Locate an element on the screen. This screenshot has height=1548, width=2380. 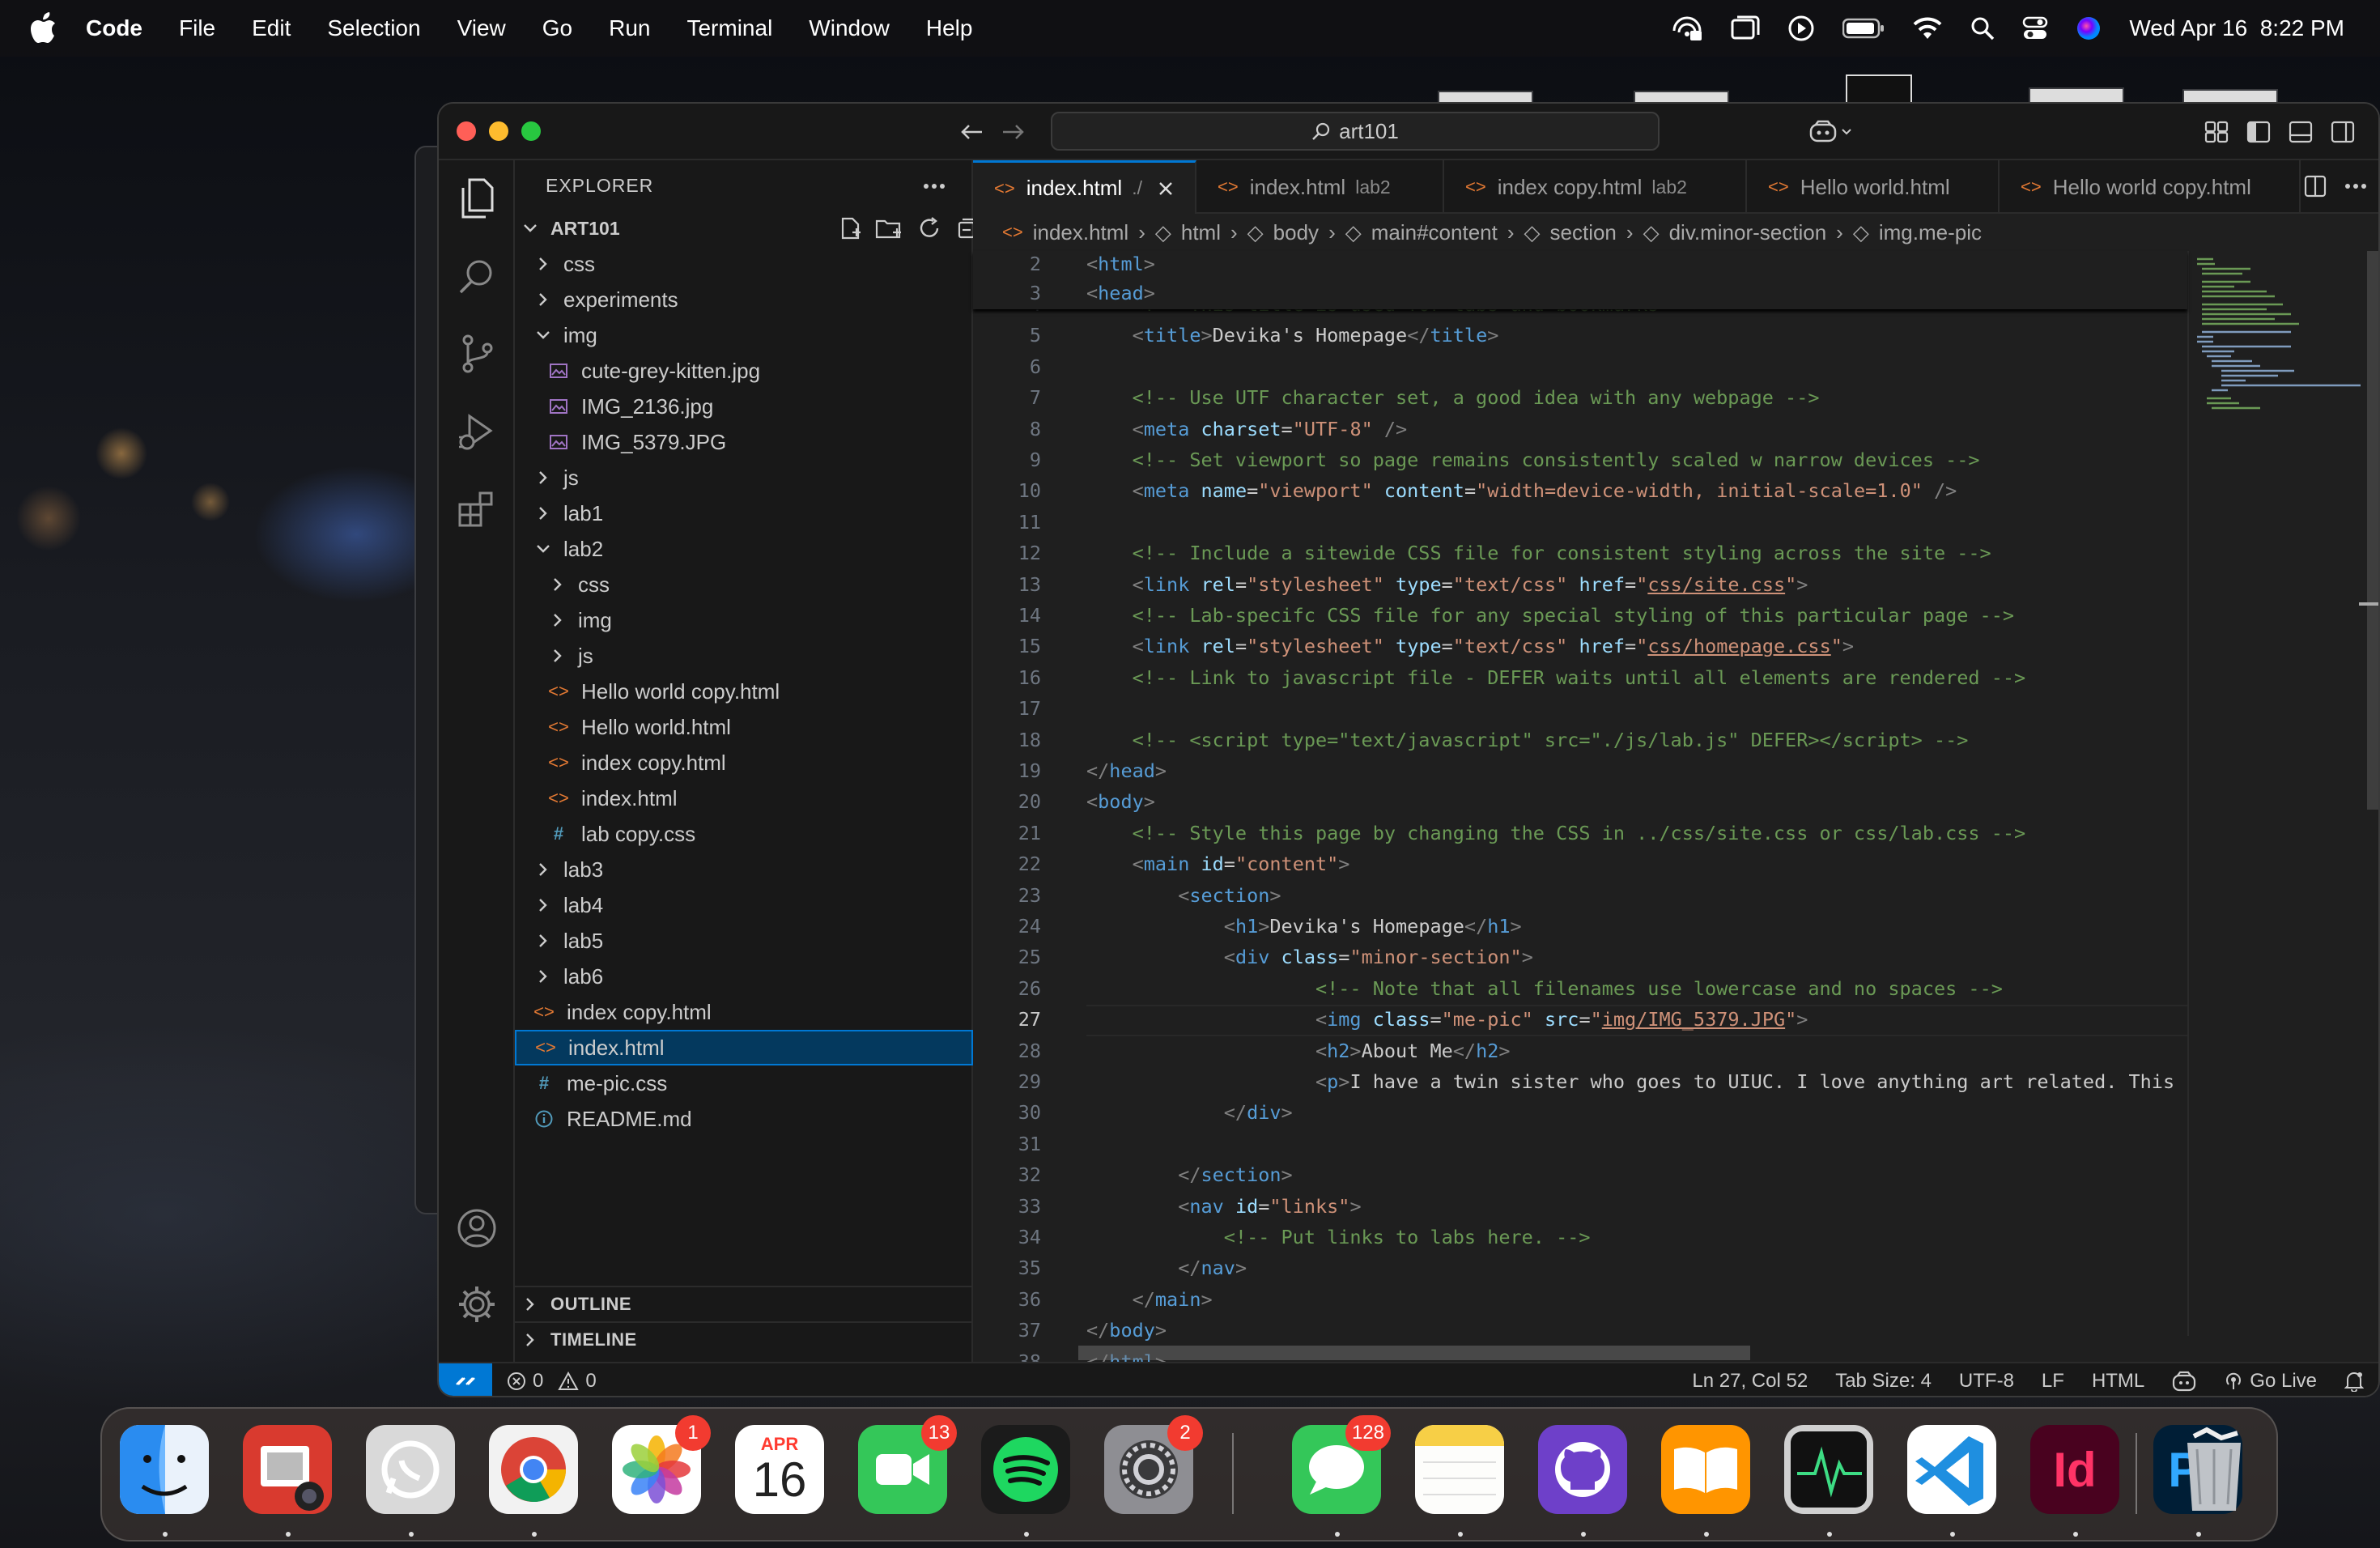
code-line: <body> is located at coordinates (1120, 801).